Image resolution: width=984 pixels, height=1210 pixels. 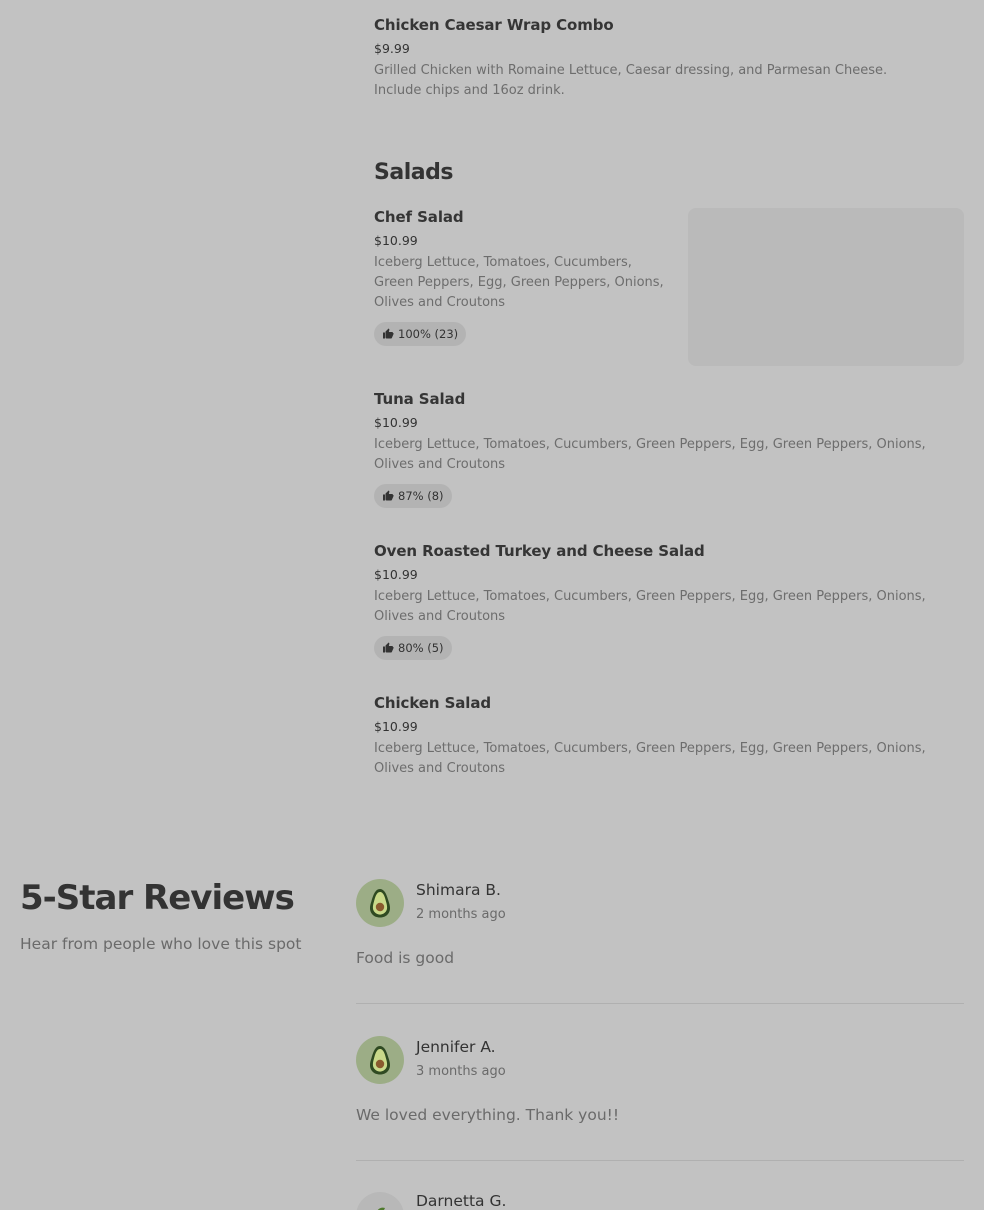 I want to click on rating-text: 80% (5), so click(x=421, y=648).